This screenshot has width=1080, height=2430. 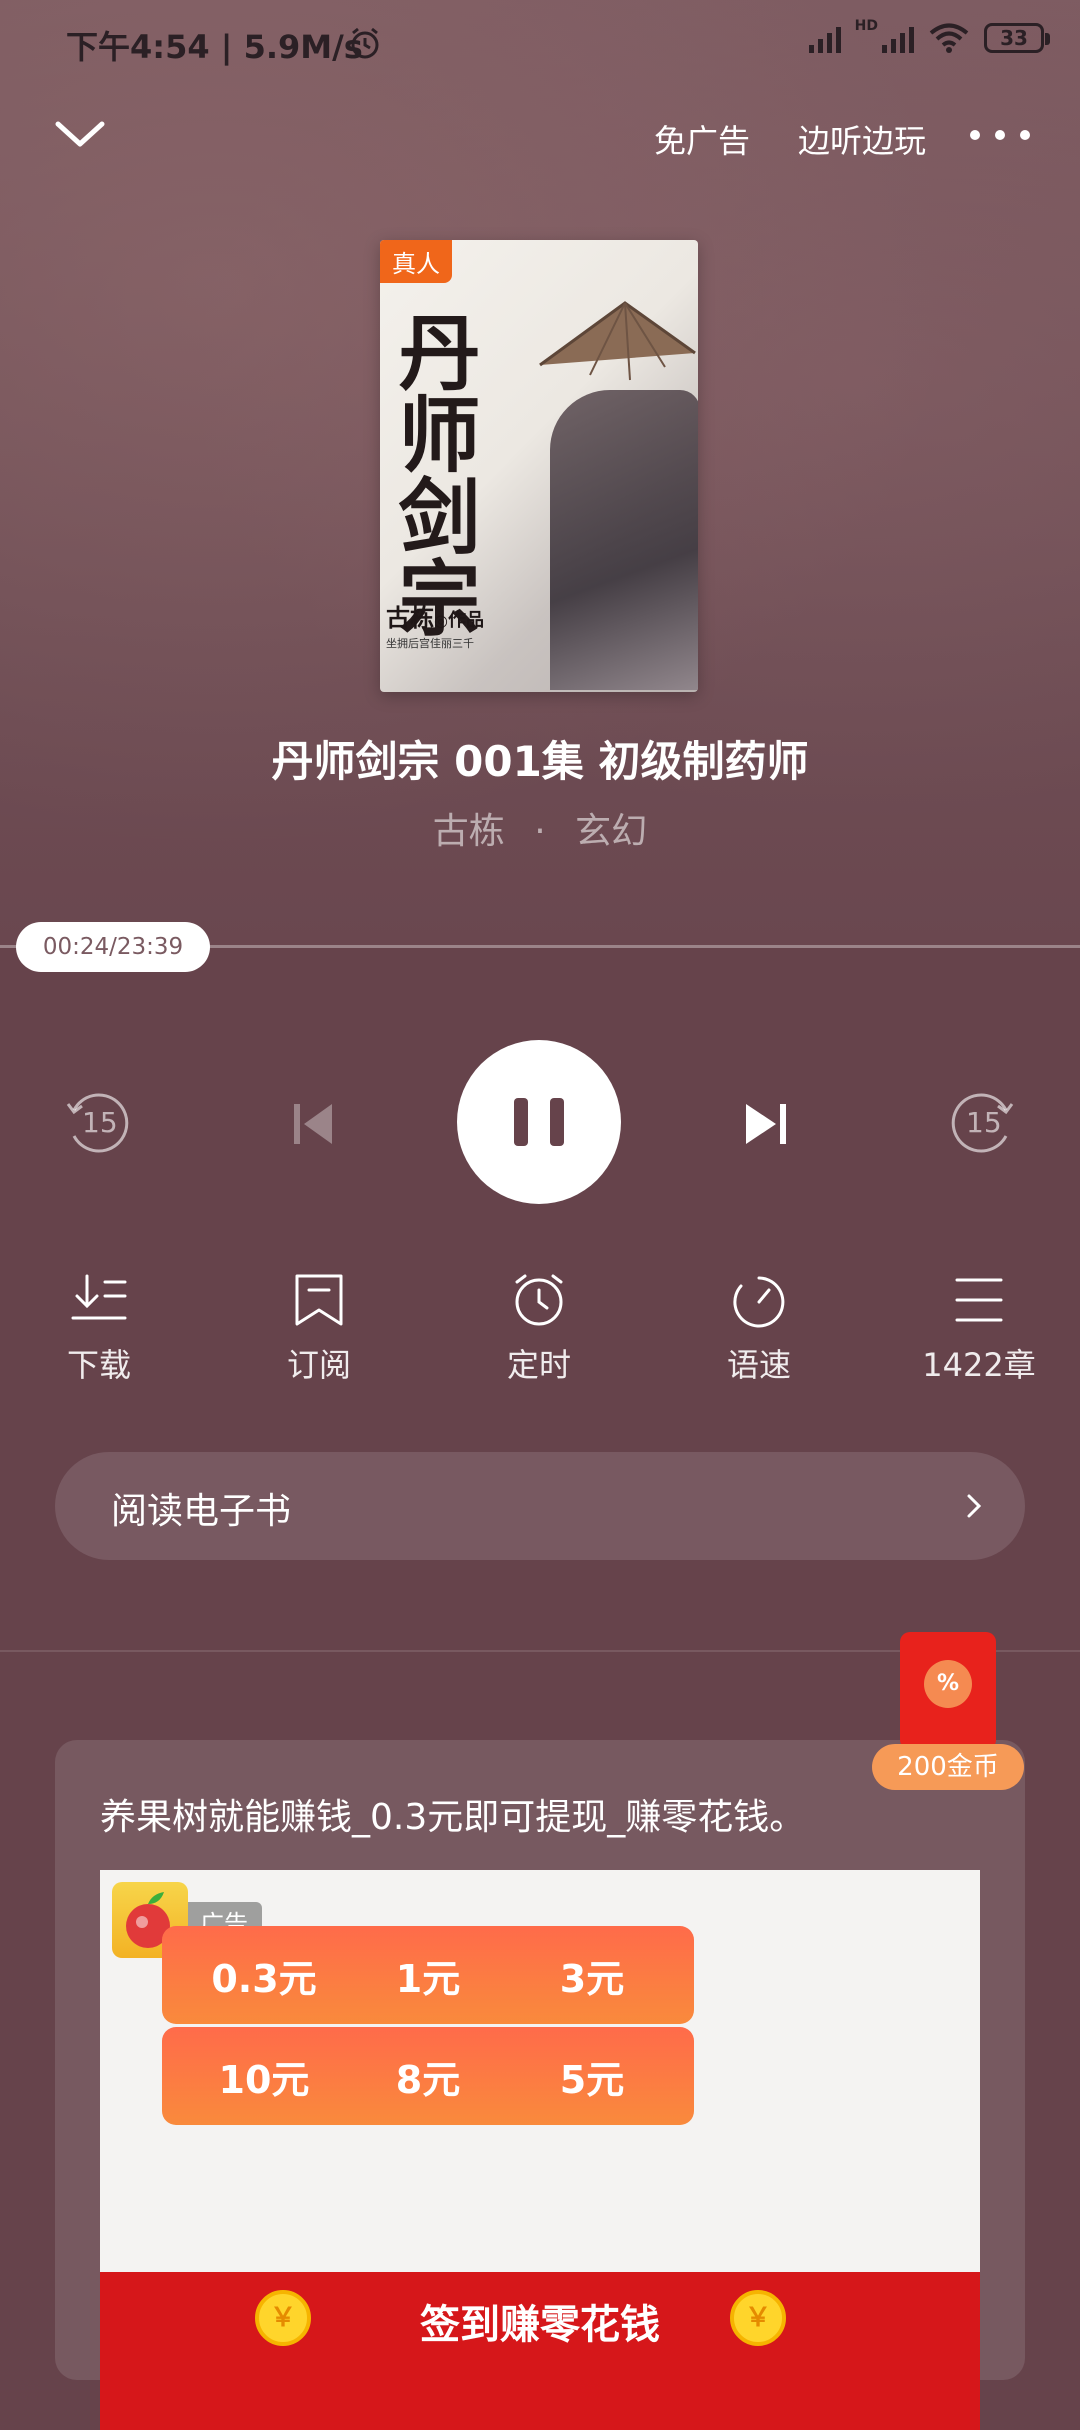 I want to click on coin-reward-badge: 200金币, so click(x=948, y=1767).